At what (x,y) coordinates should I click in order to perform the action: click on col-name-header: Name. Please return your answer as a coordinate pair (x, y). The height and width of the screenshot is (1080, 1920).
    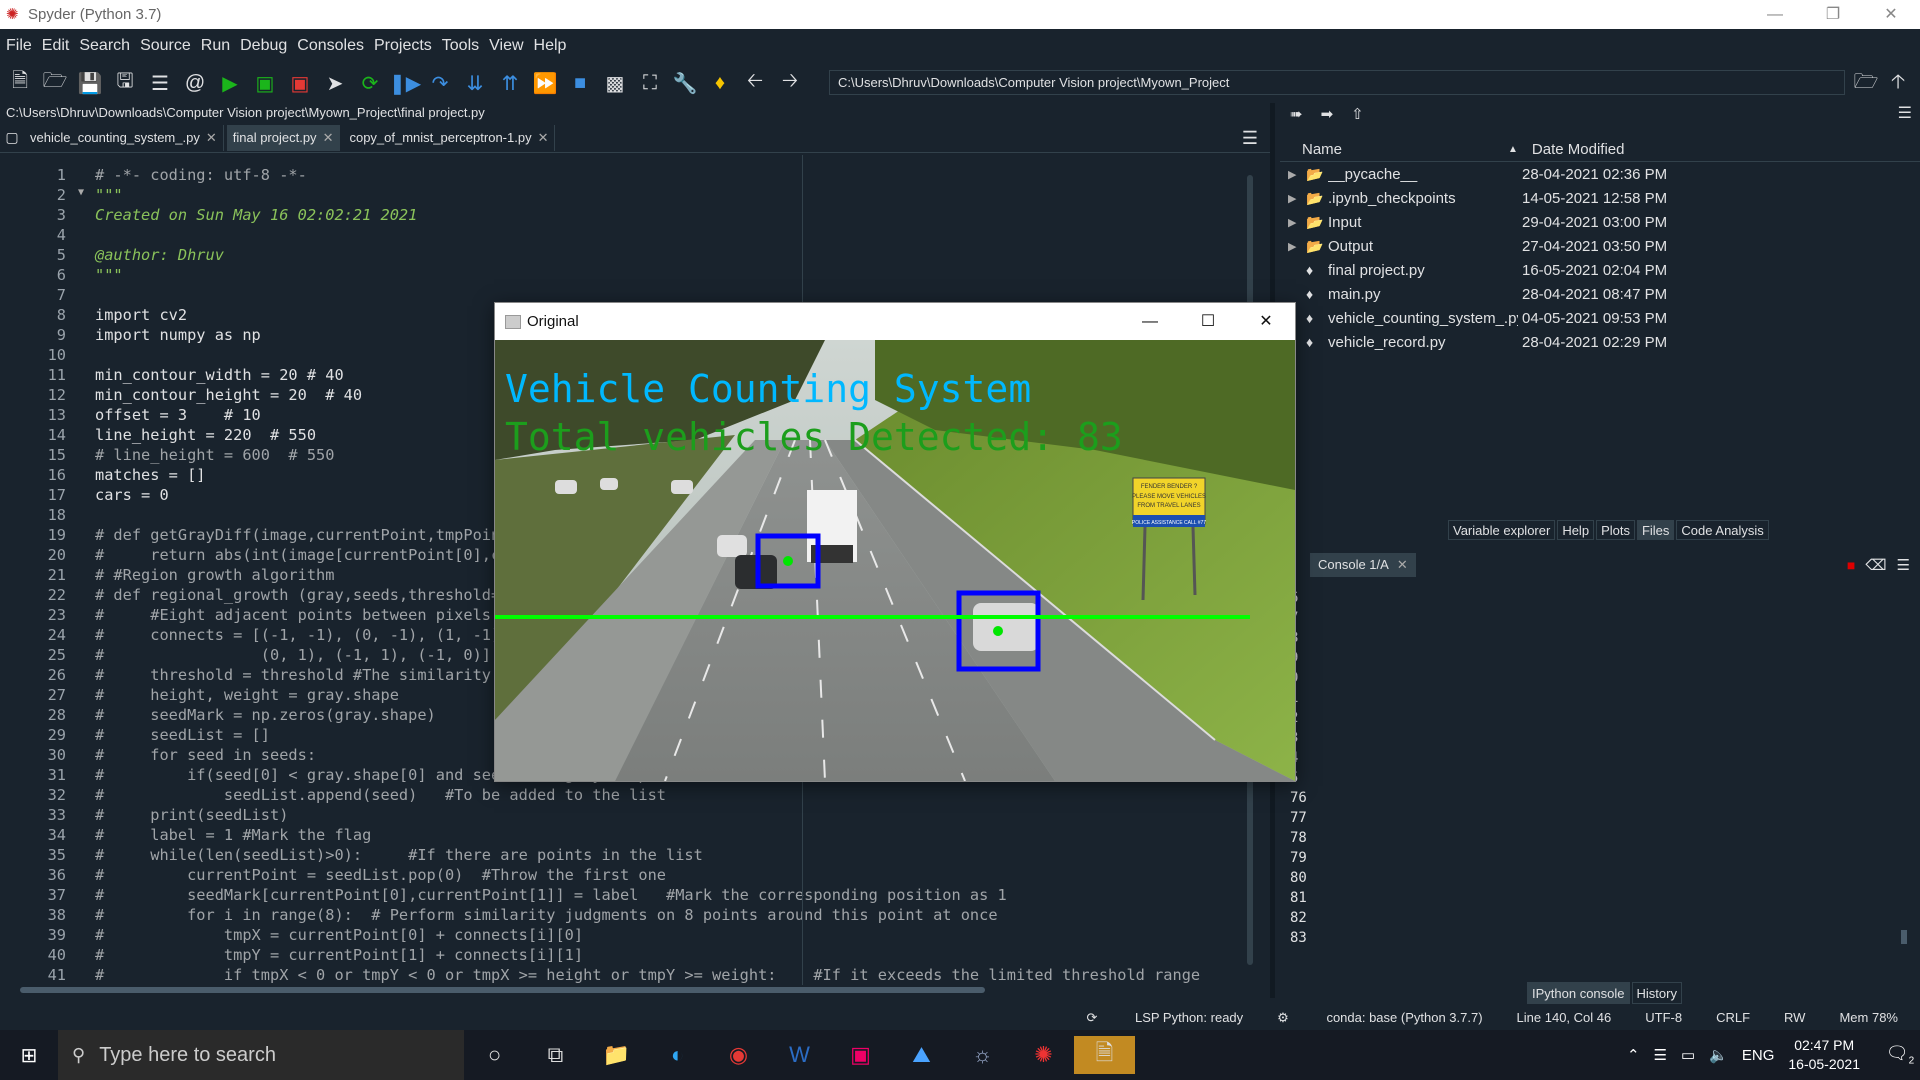
    Looking at the image, I should click on (1401, 149).